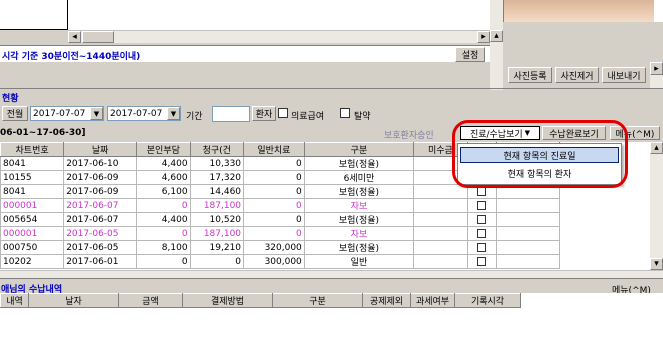  Describe the element at coordinates (163, 177) in the screenshot. I see `cell-self: 4,600` at that location.